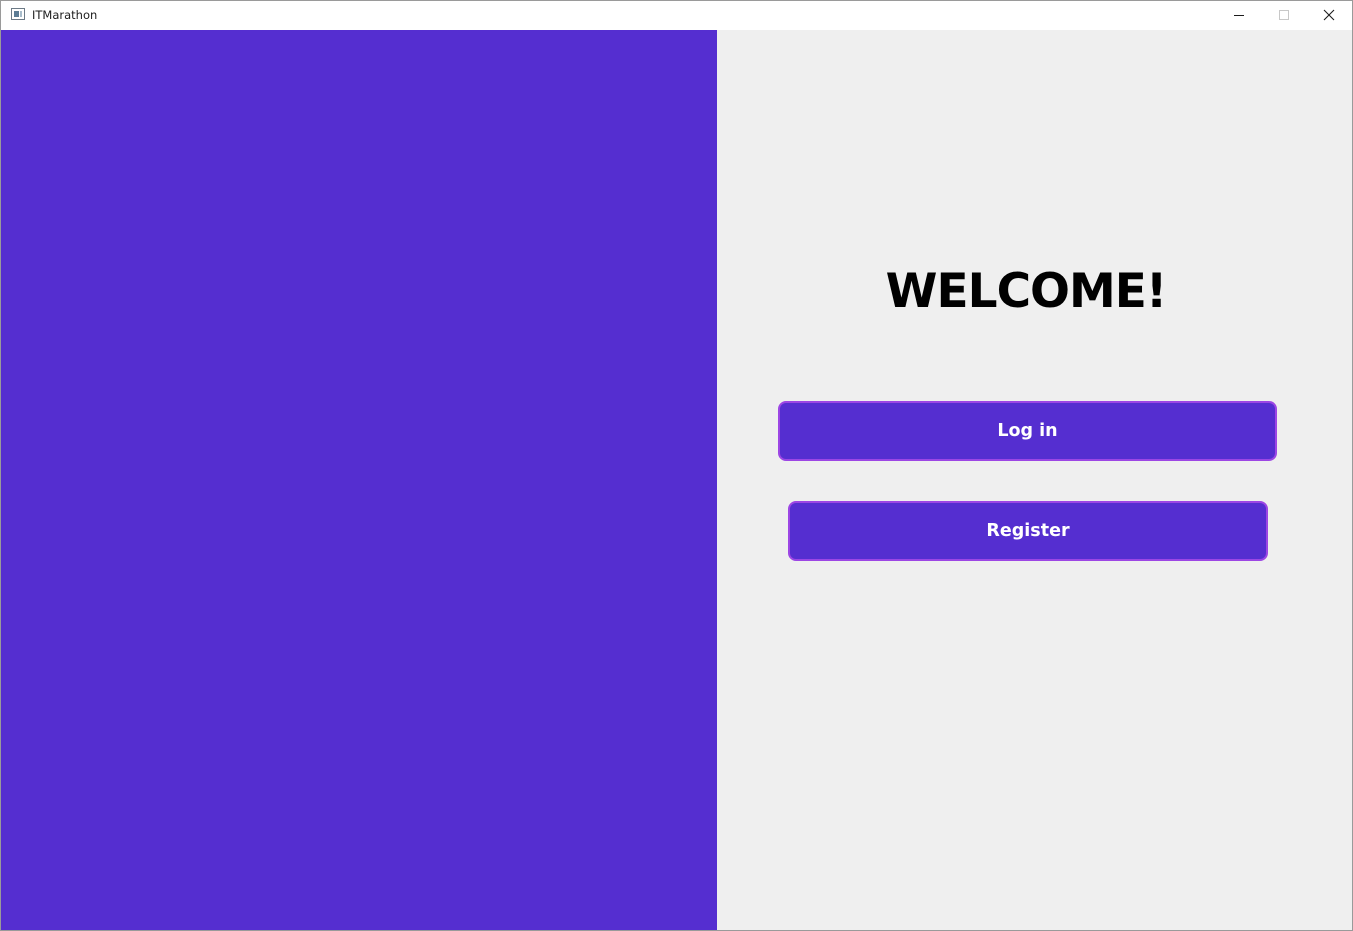  What do you see at coordinates (18, 14) in the screenshot?
I see `app-window-icon` at bounding box center [18, 14].